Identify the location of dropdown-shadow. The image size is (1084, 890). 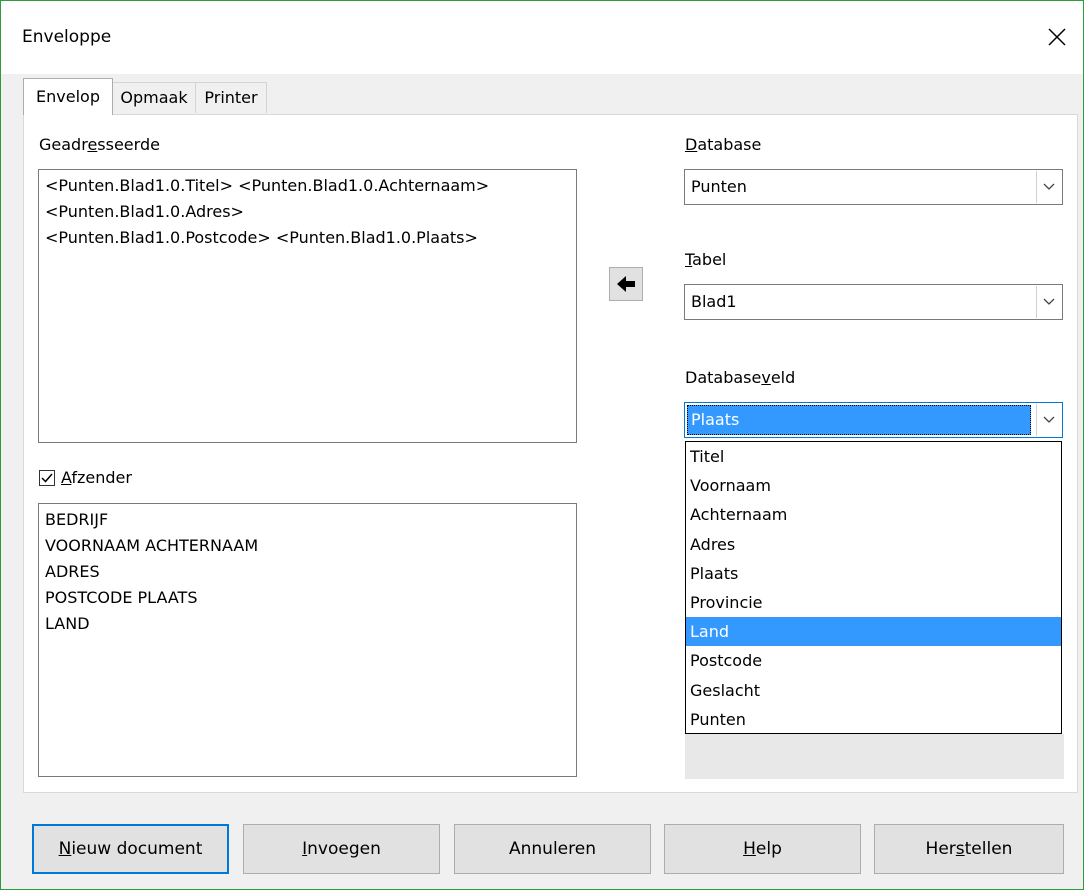
(874, 756).